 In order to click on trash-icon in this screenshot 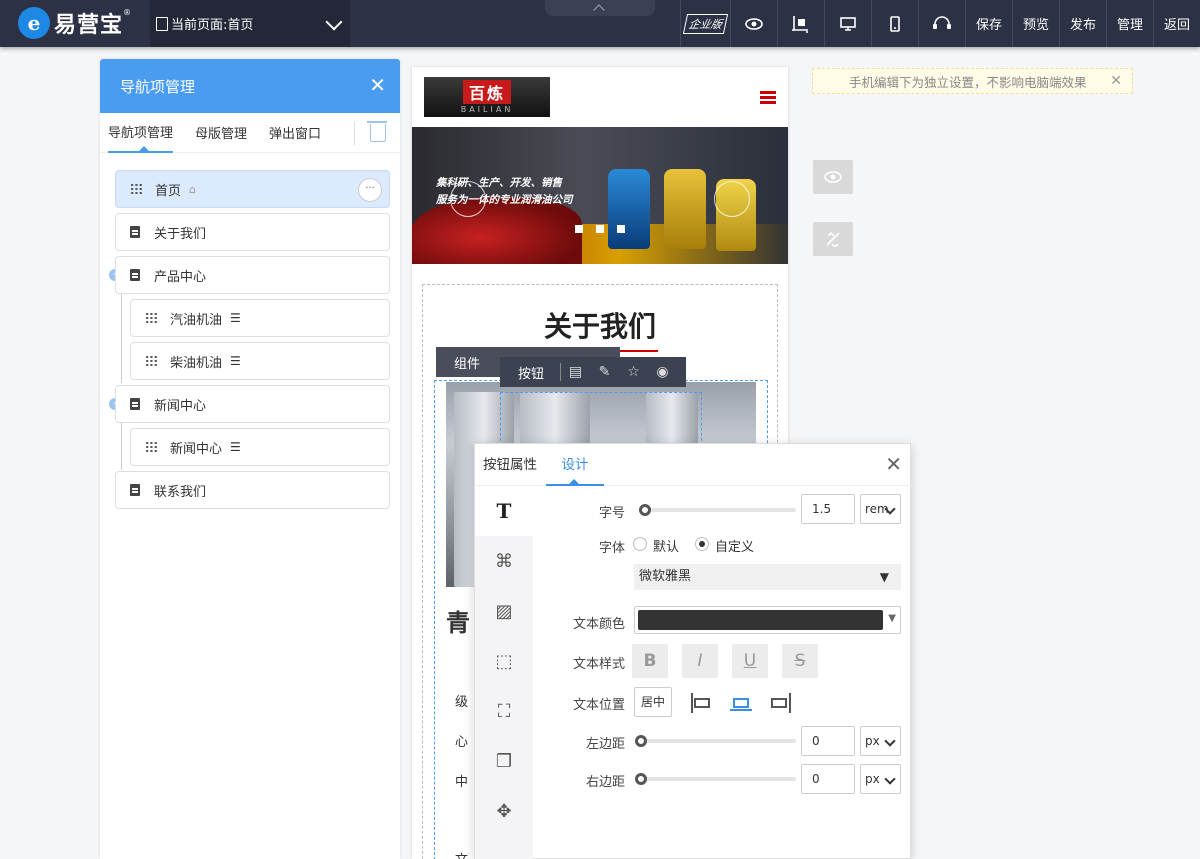, I will do `click(377, 131)`.